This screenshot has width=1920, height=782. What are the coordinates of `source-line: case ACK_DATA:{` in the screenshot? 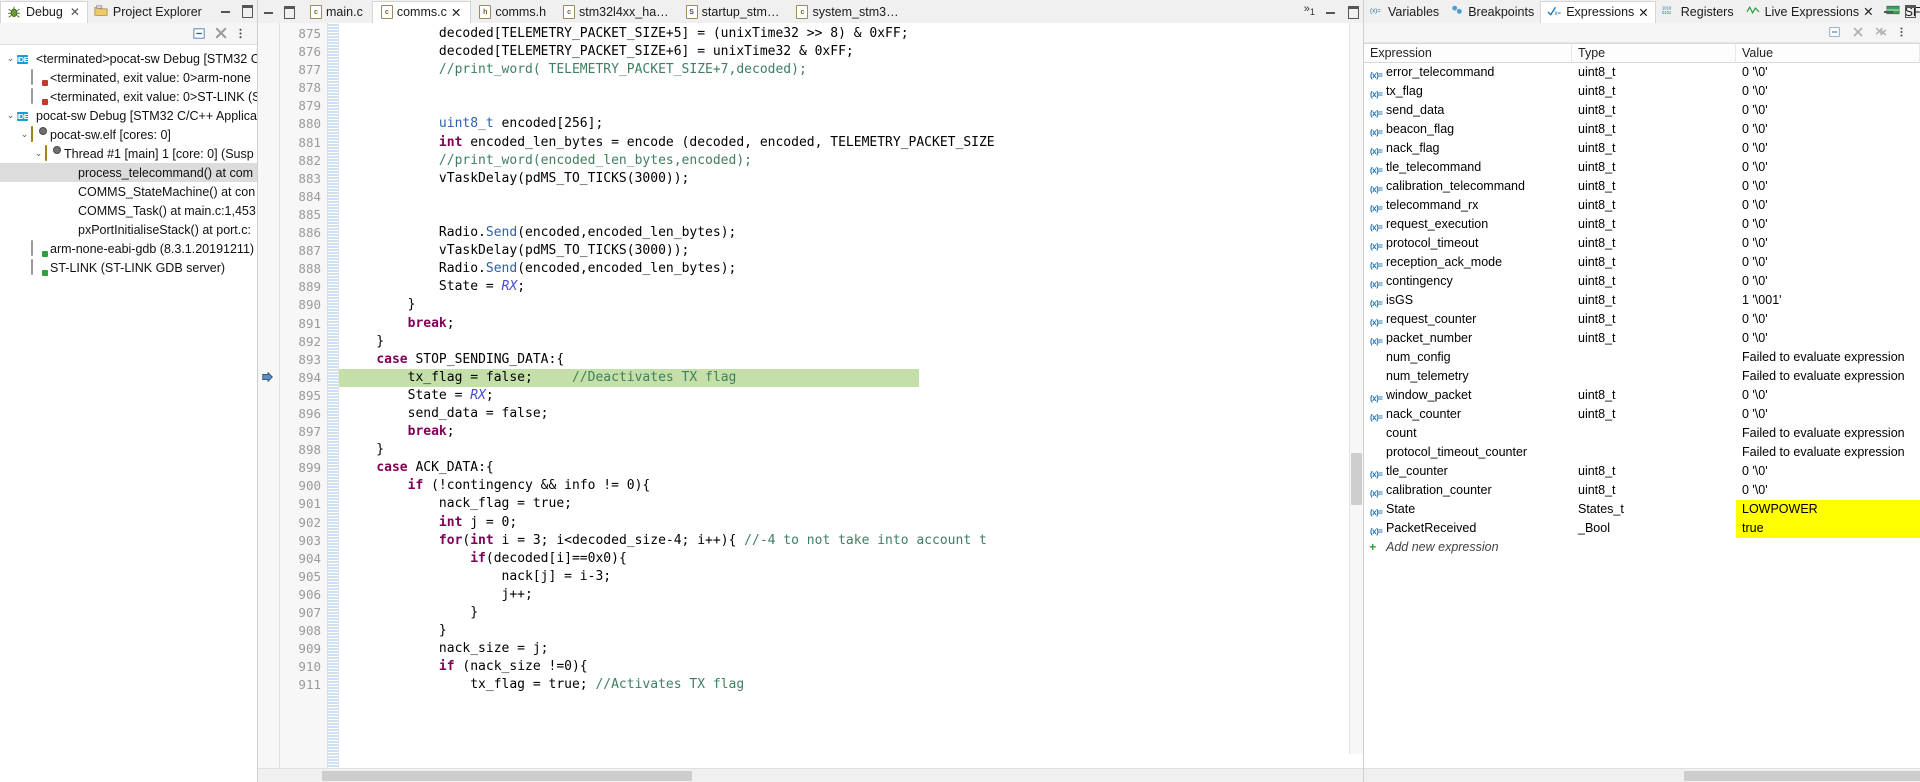 It's located at (851, 468).